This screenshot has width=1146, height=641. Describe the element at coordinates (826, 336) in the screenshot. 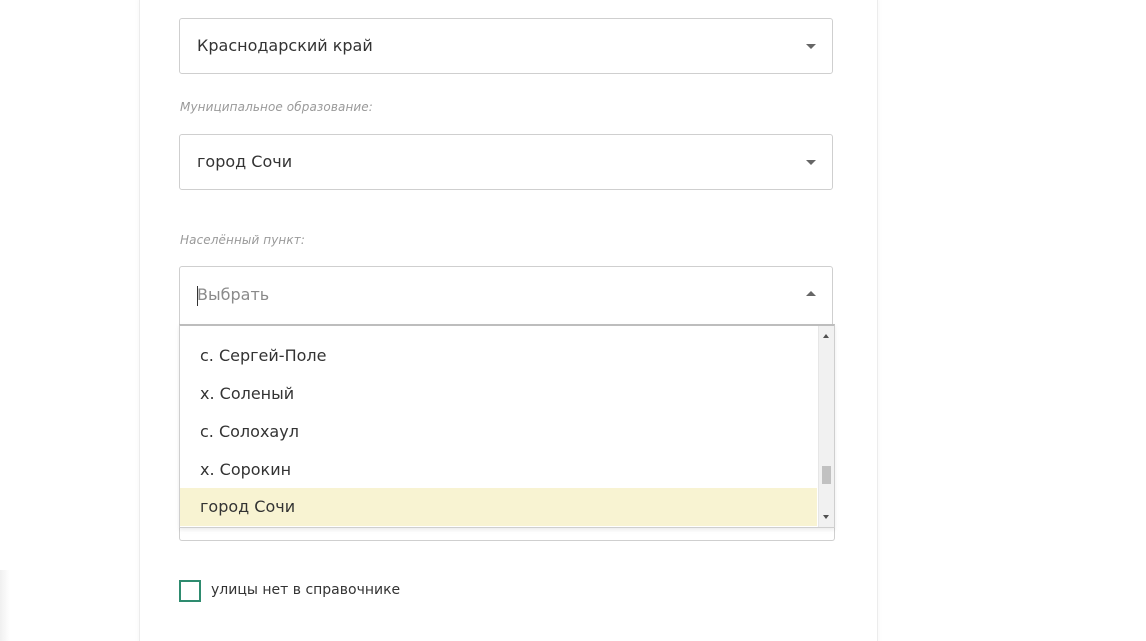

I see `scroll-up-icon` at that location.